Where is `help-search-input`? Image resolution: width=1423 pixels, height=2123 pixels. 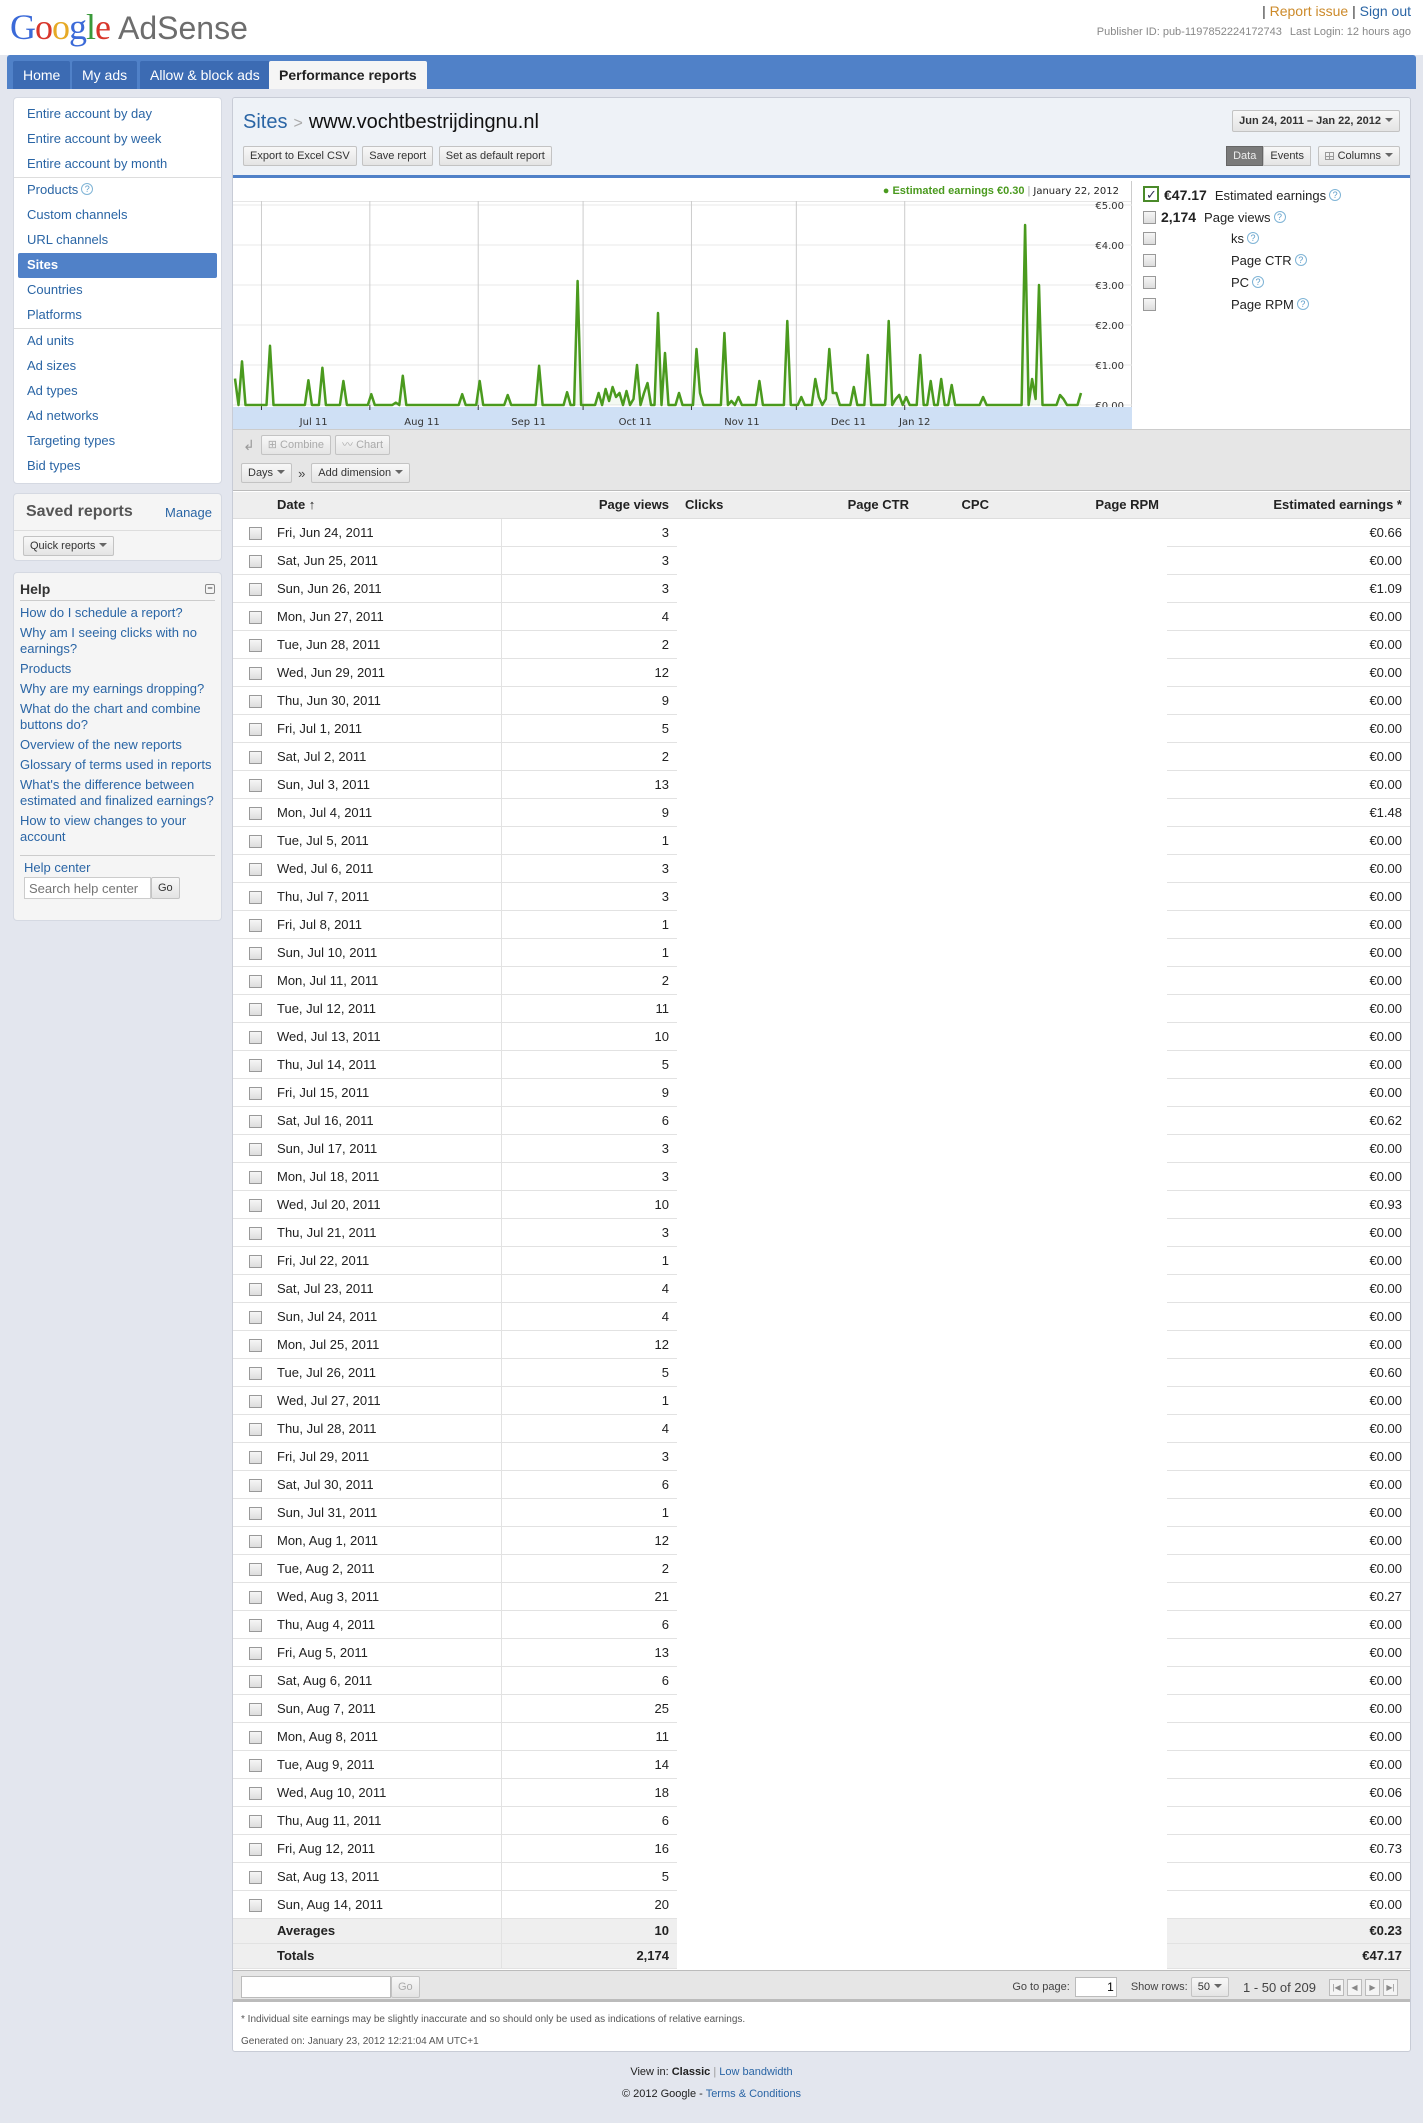
help-search-input is located at coordinates (87, 888).